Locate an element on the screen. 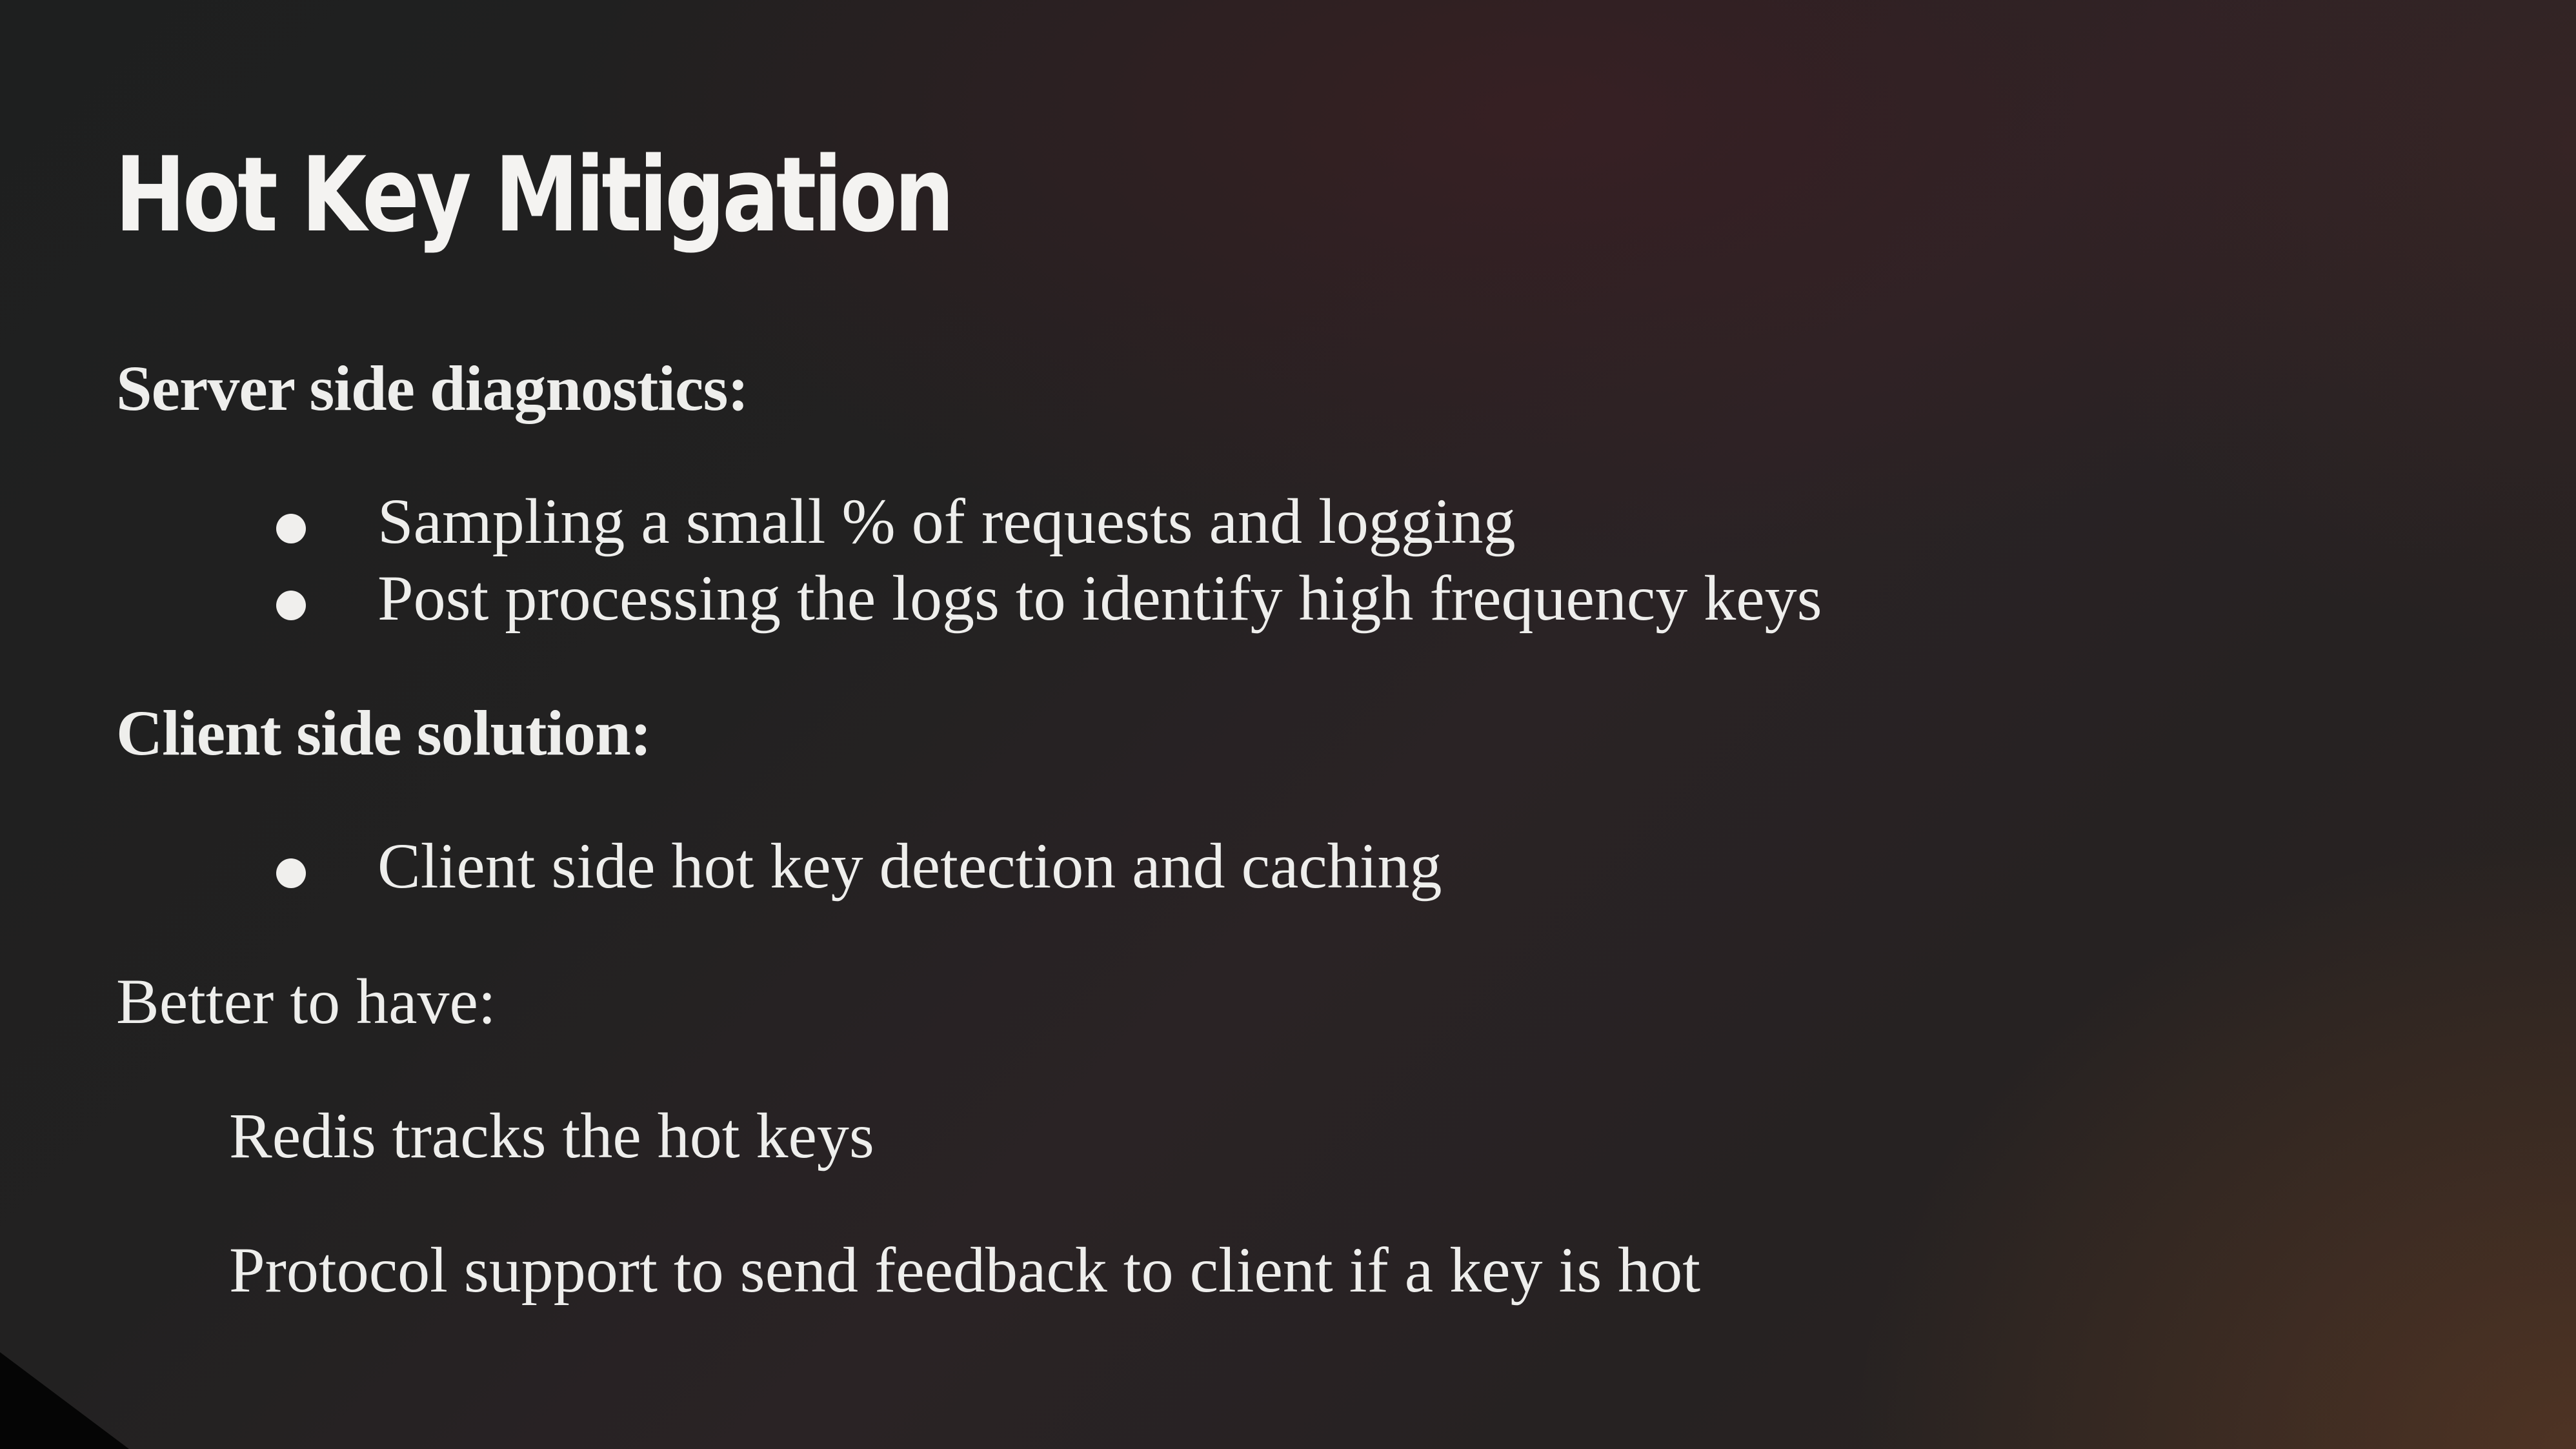 The height and width of the screenshot is (1449, 2576). list-item: Redis tracks the hot keys is located at coordinates (551, 1135).